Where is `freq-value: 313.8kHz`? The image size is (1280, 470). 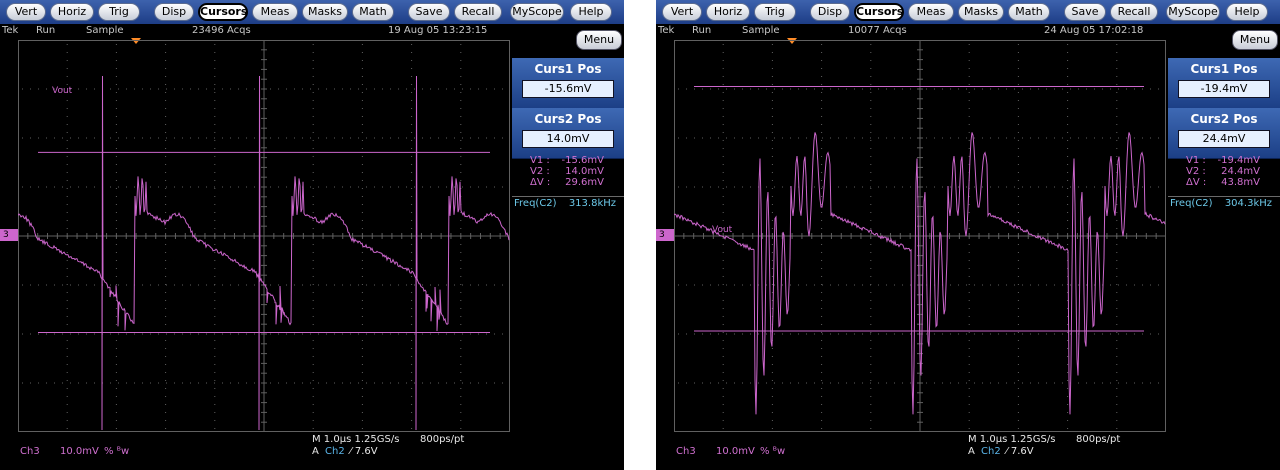 freq-value: 313.8kHz is located at coordinates (592, 203).